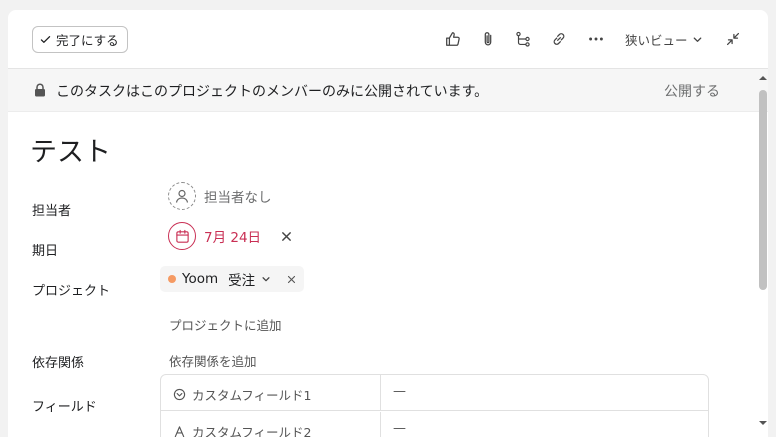  I want to click on paperclip-icon, so click(488, 39).